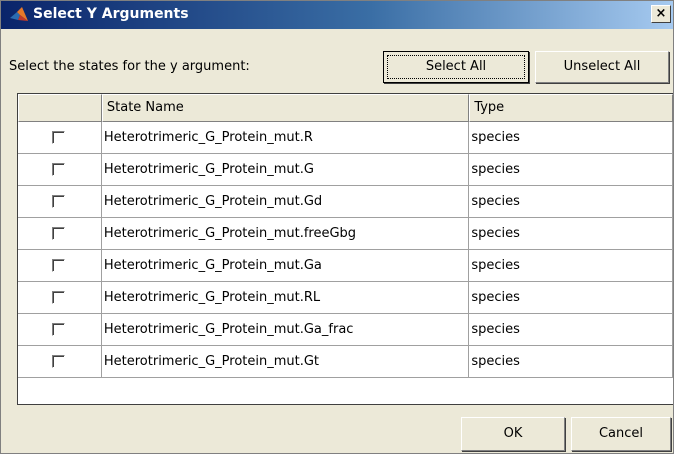 Image resolution: width=674 pixels, height=454 pixels. Describe the element at coordinates (285, 234) in the screenshot. I see `state-name-cell: Heterotrimeric_G_Protein_mut.freeGbg` at that location.